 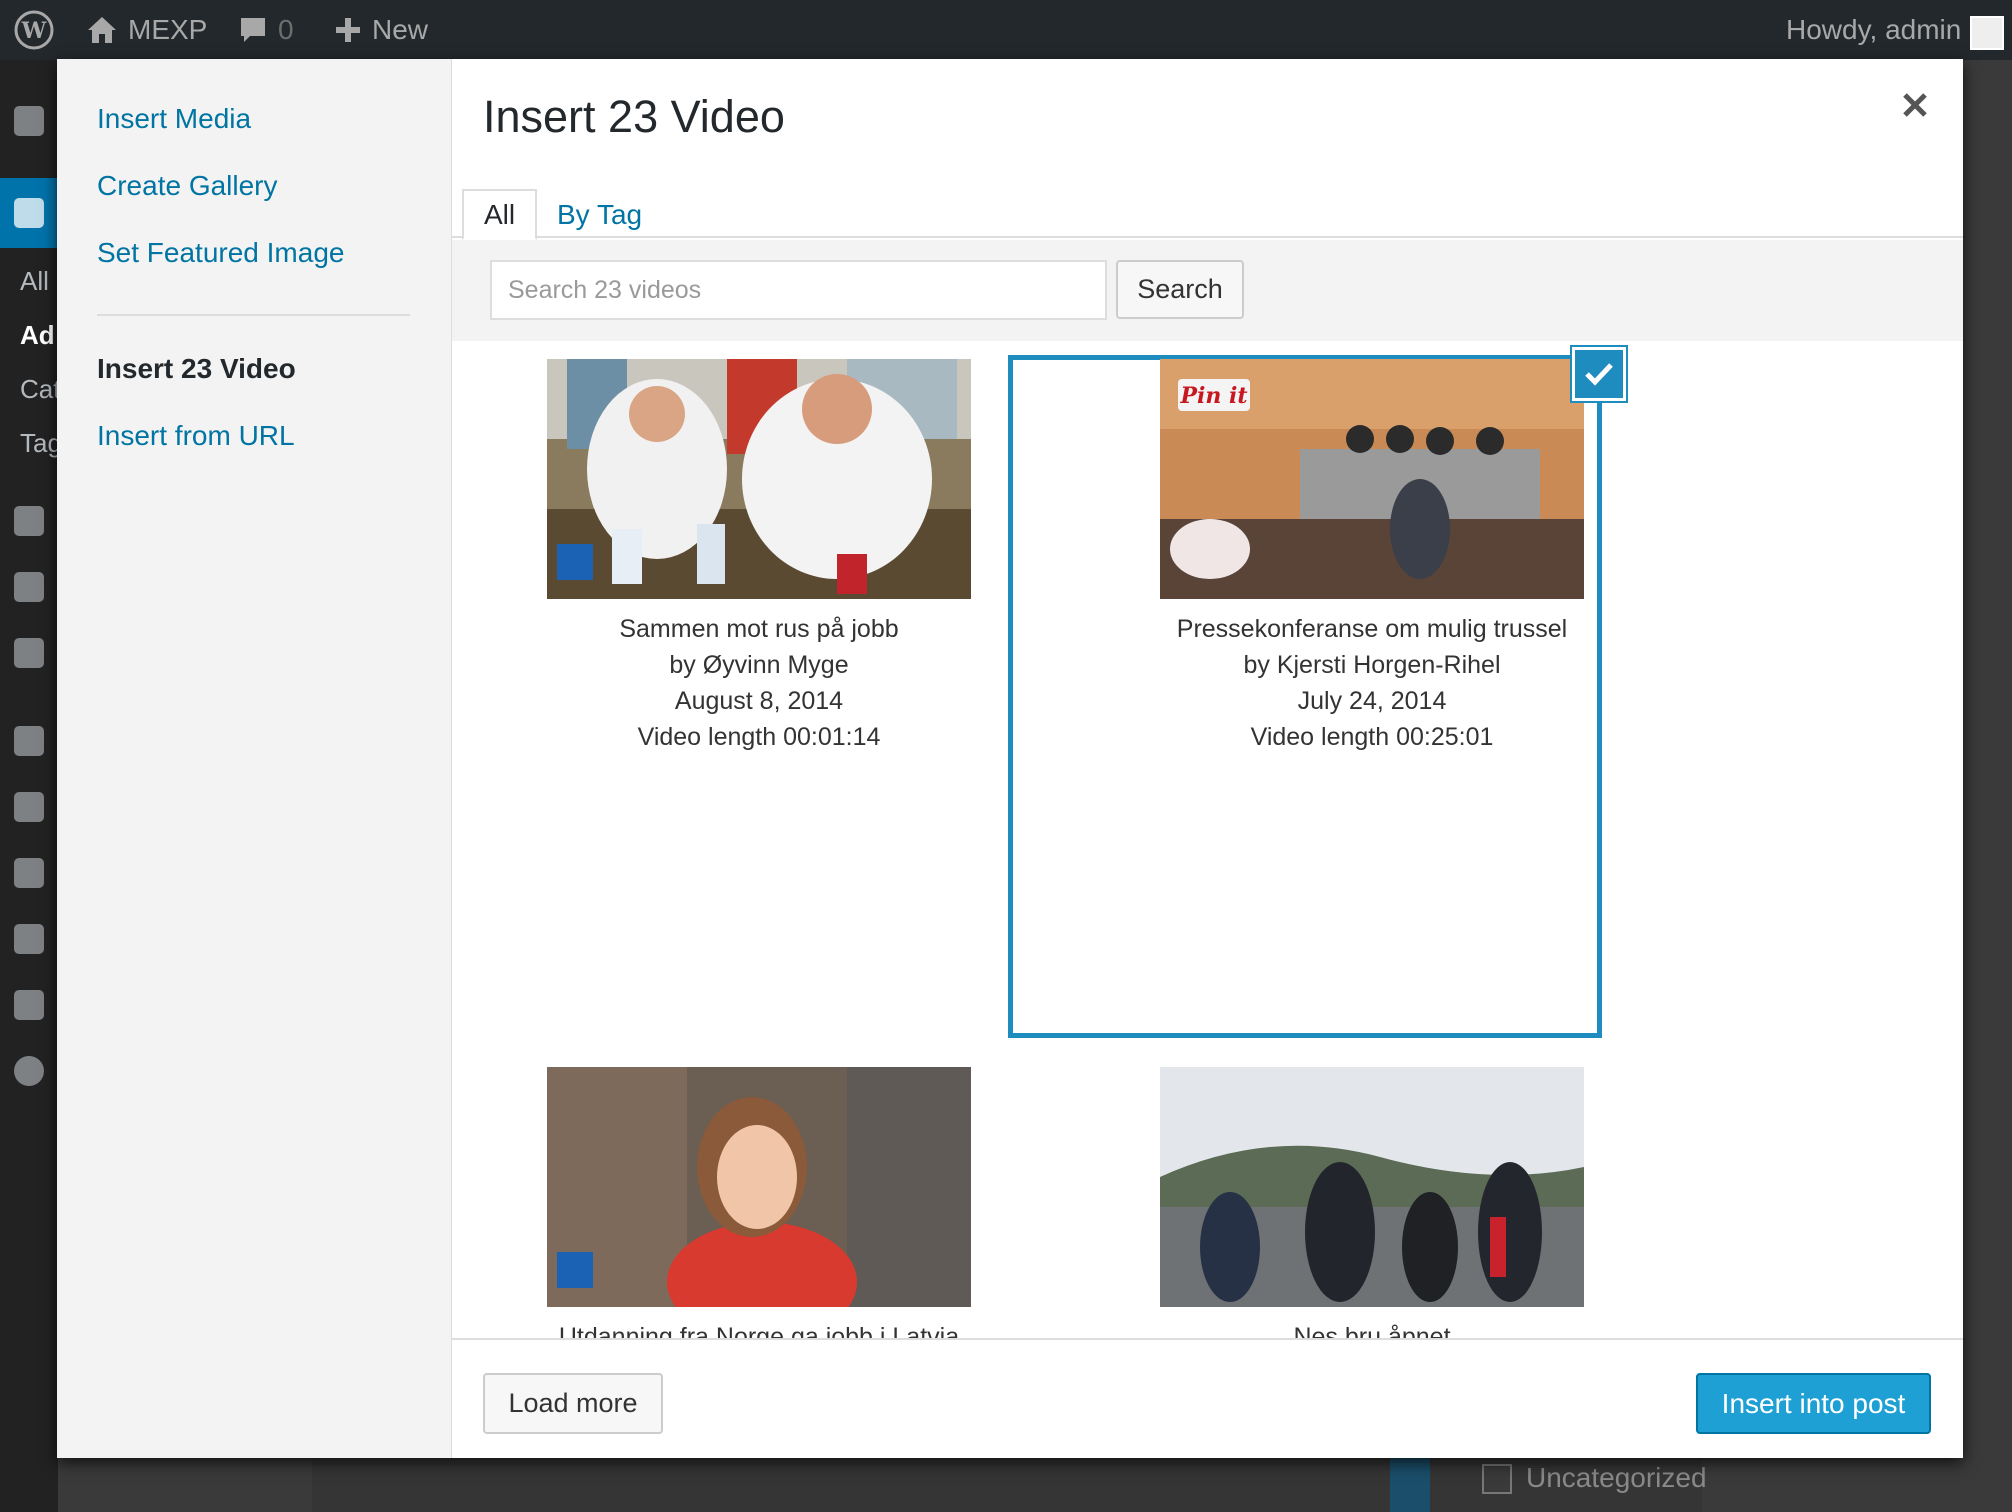 What do you see at coordinates (196, 369) in the screenshot?
I see `menu-insert-23-video: Insert 23 Video` at bounding box center [196, 369].